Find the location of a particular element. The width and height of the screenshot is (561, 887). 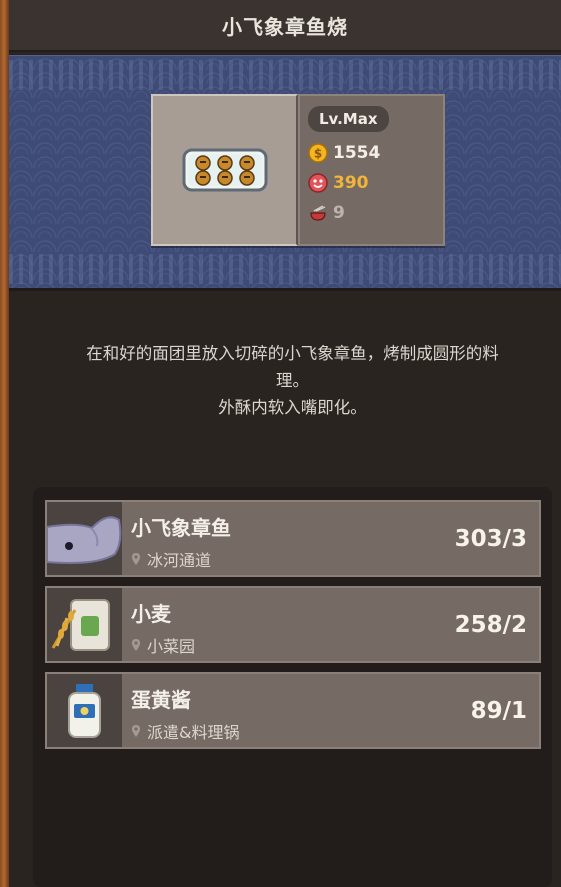

fans-value: 390 is located at coordinates (351, 183).